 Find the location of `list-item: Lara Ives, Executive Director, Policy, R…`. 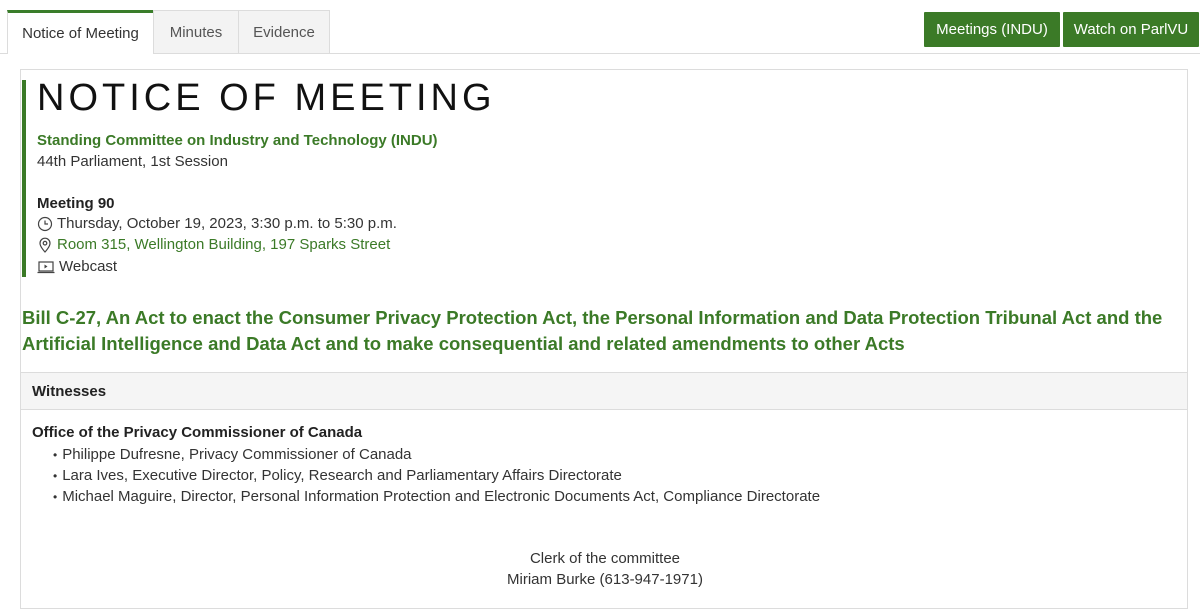

list-item: Lara Ives, Executive Director, Policy, R… is located at coordinates (436, 475).